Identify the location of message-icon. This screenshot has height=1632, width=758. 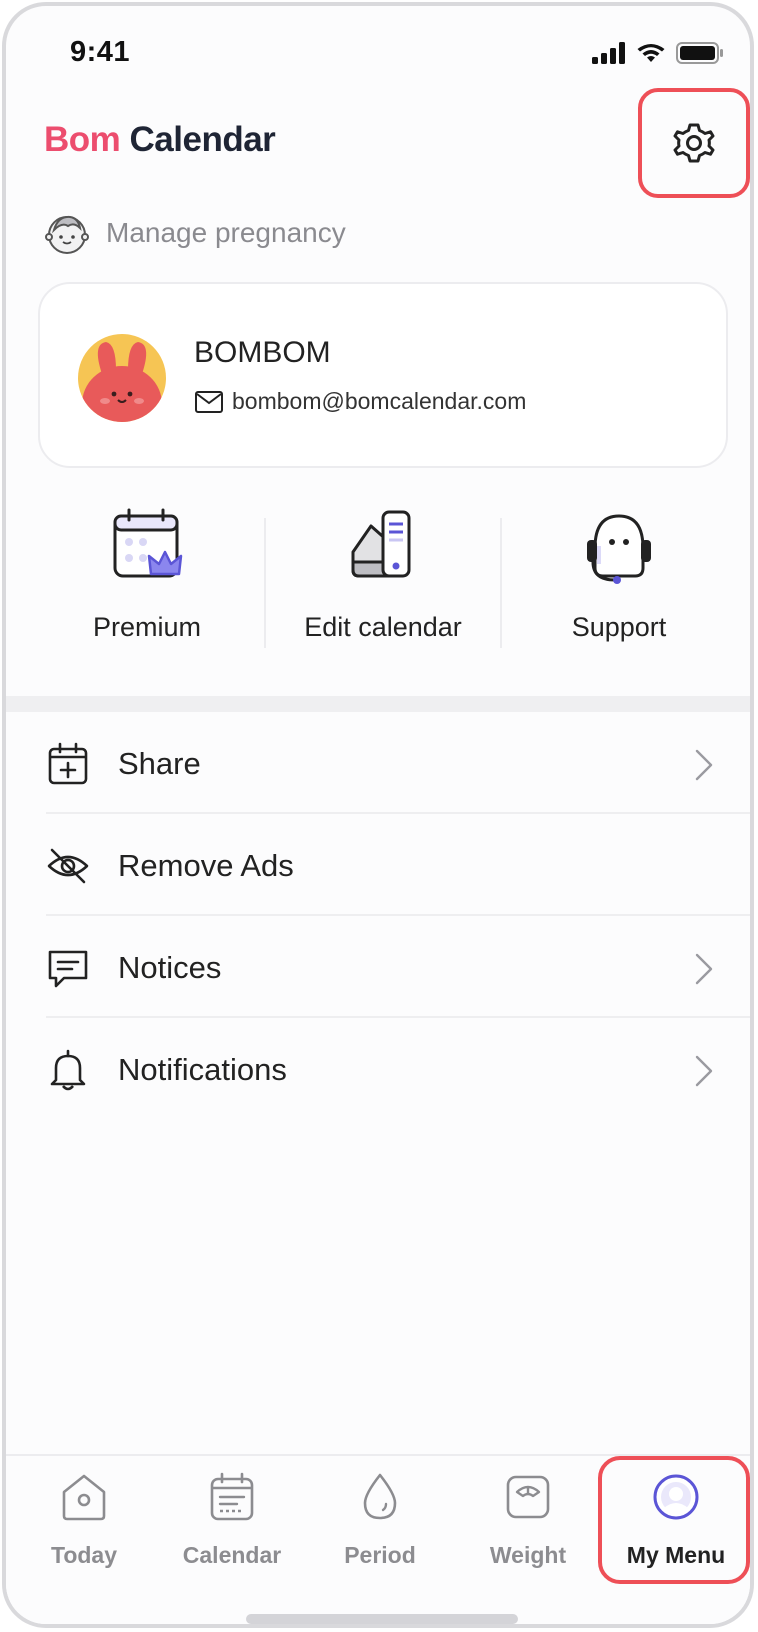
(68, 969).